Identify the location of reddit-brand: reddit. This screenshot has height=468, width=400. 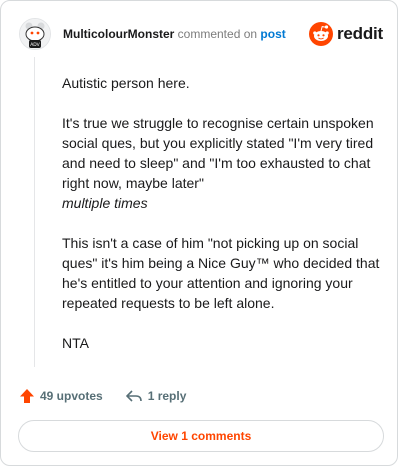
(345, 34).